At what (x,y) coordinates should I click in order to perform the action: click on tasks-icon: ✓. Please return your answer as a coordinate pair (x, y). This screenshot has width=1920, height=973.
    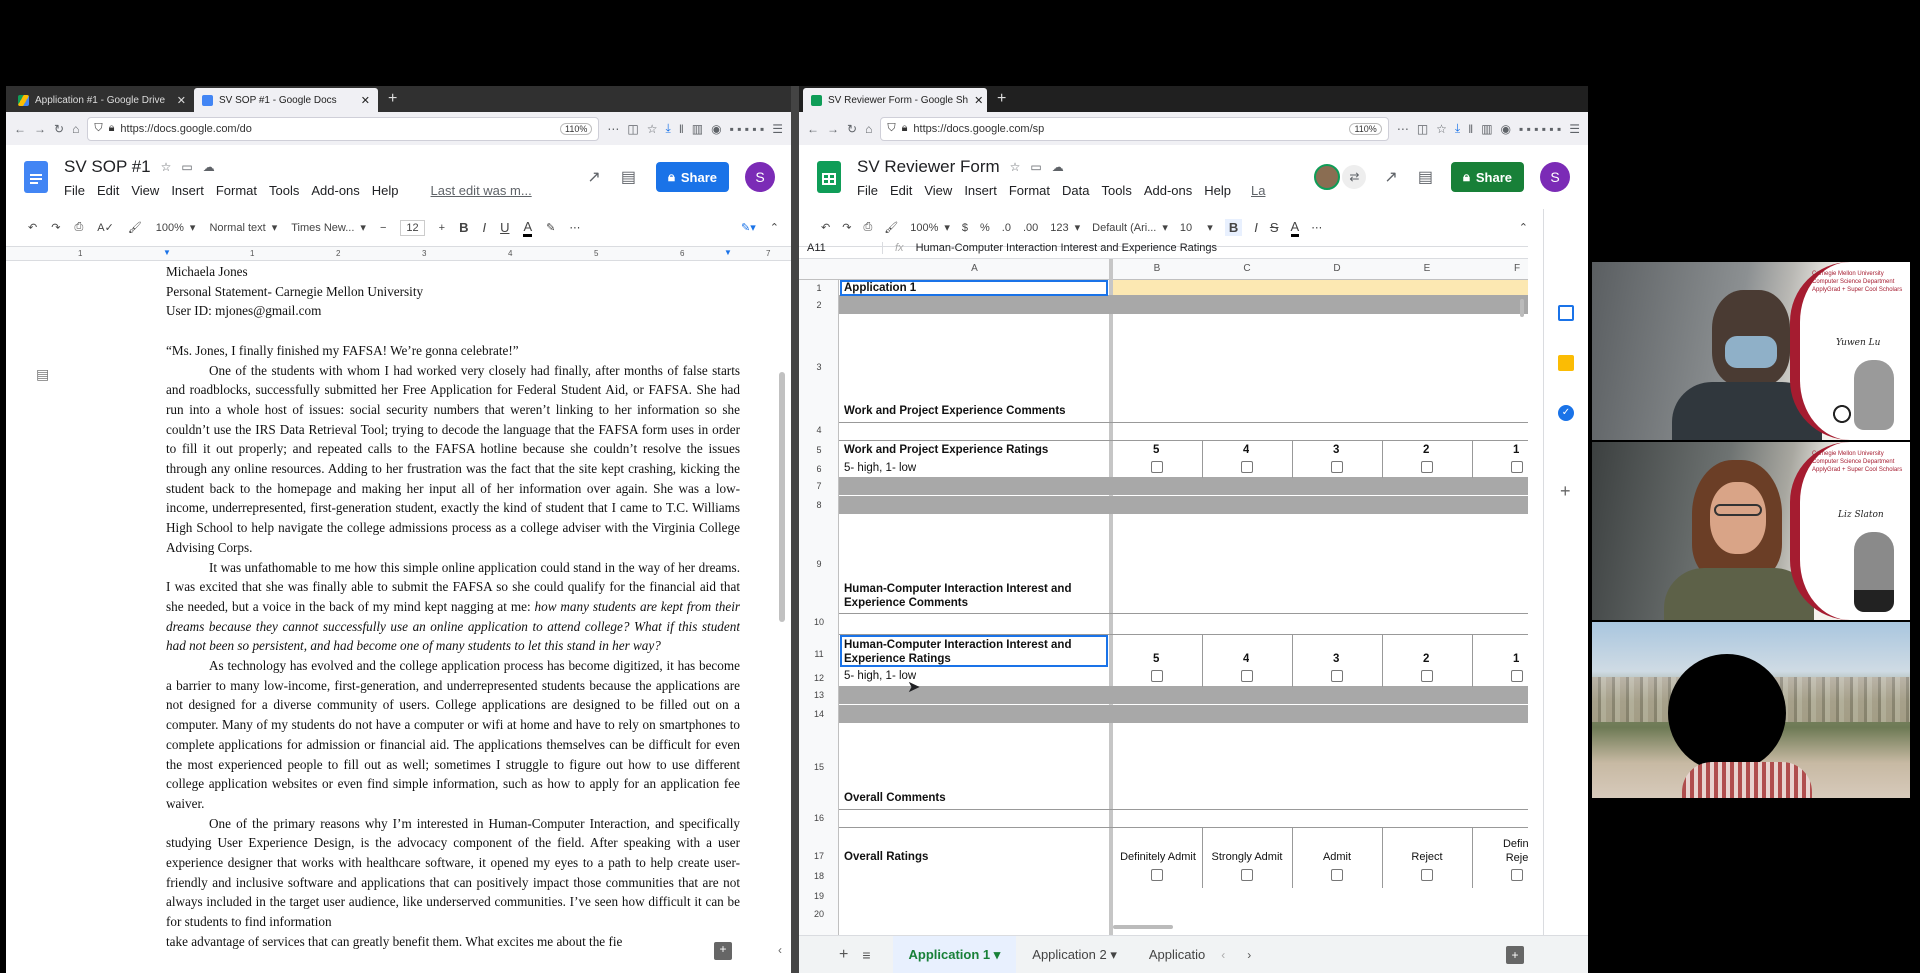
    Looking at the image, I should click on (1566, 413).